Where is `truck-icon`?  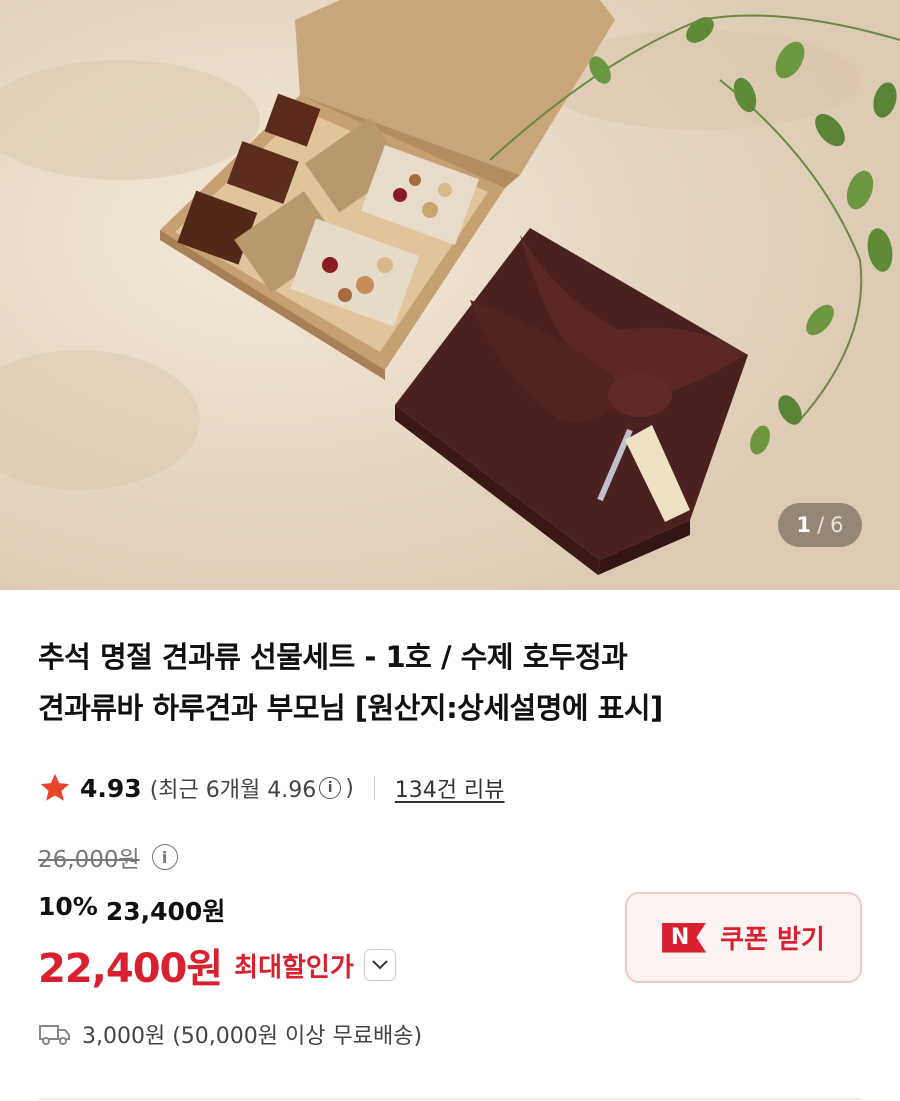 truck-icon is located at coordinates (54, 1035).